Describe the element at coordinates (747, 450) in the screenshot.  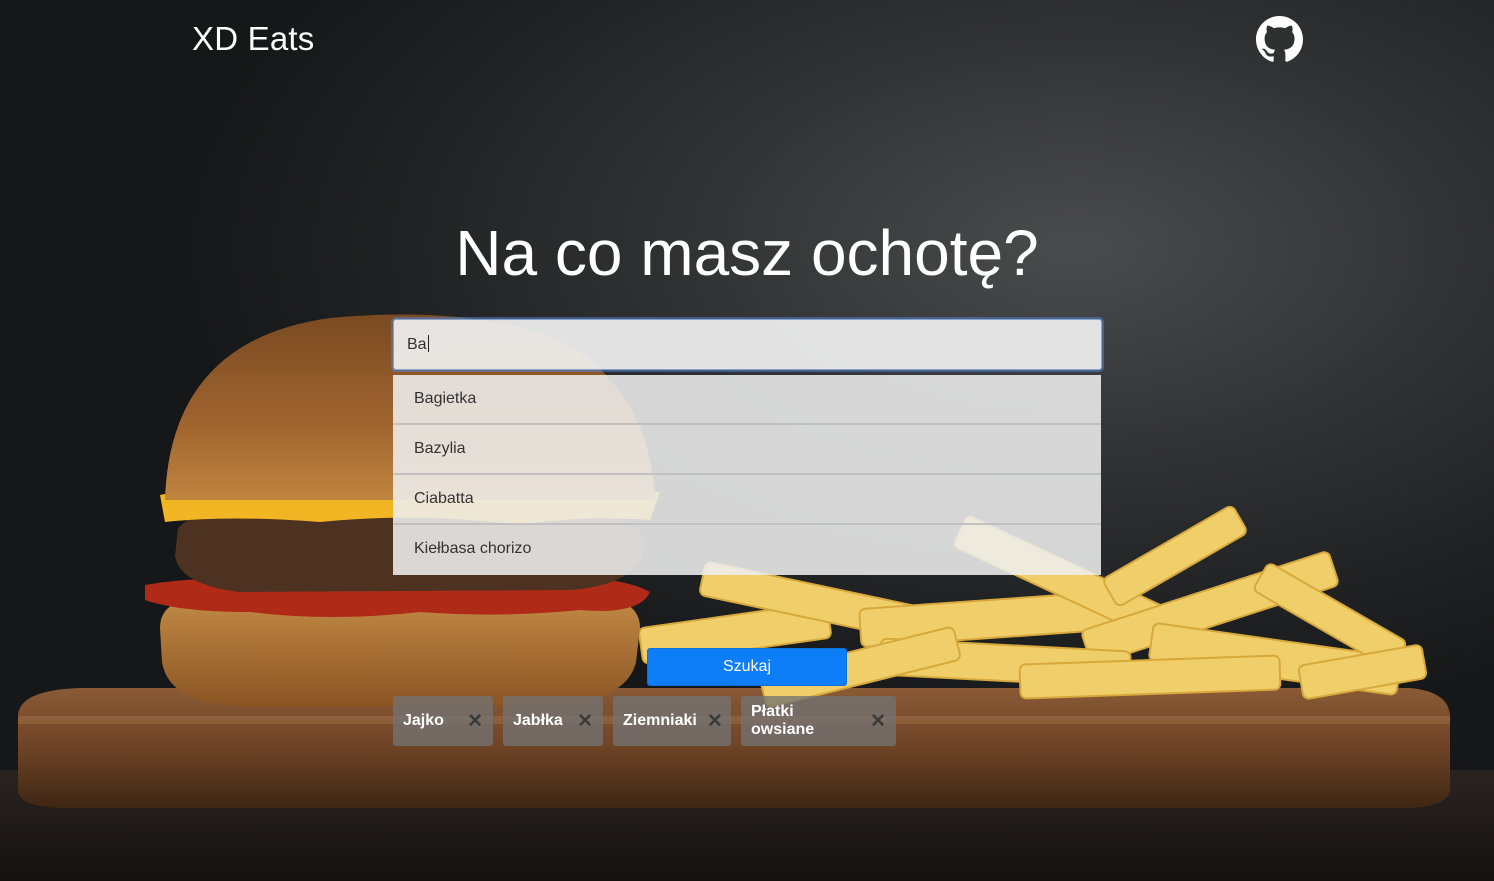
I see `suggestion-item: Bazylia` at that location.